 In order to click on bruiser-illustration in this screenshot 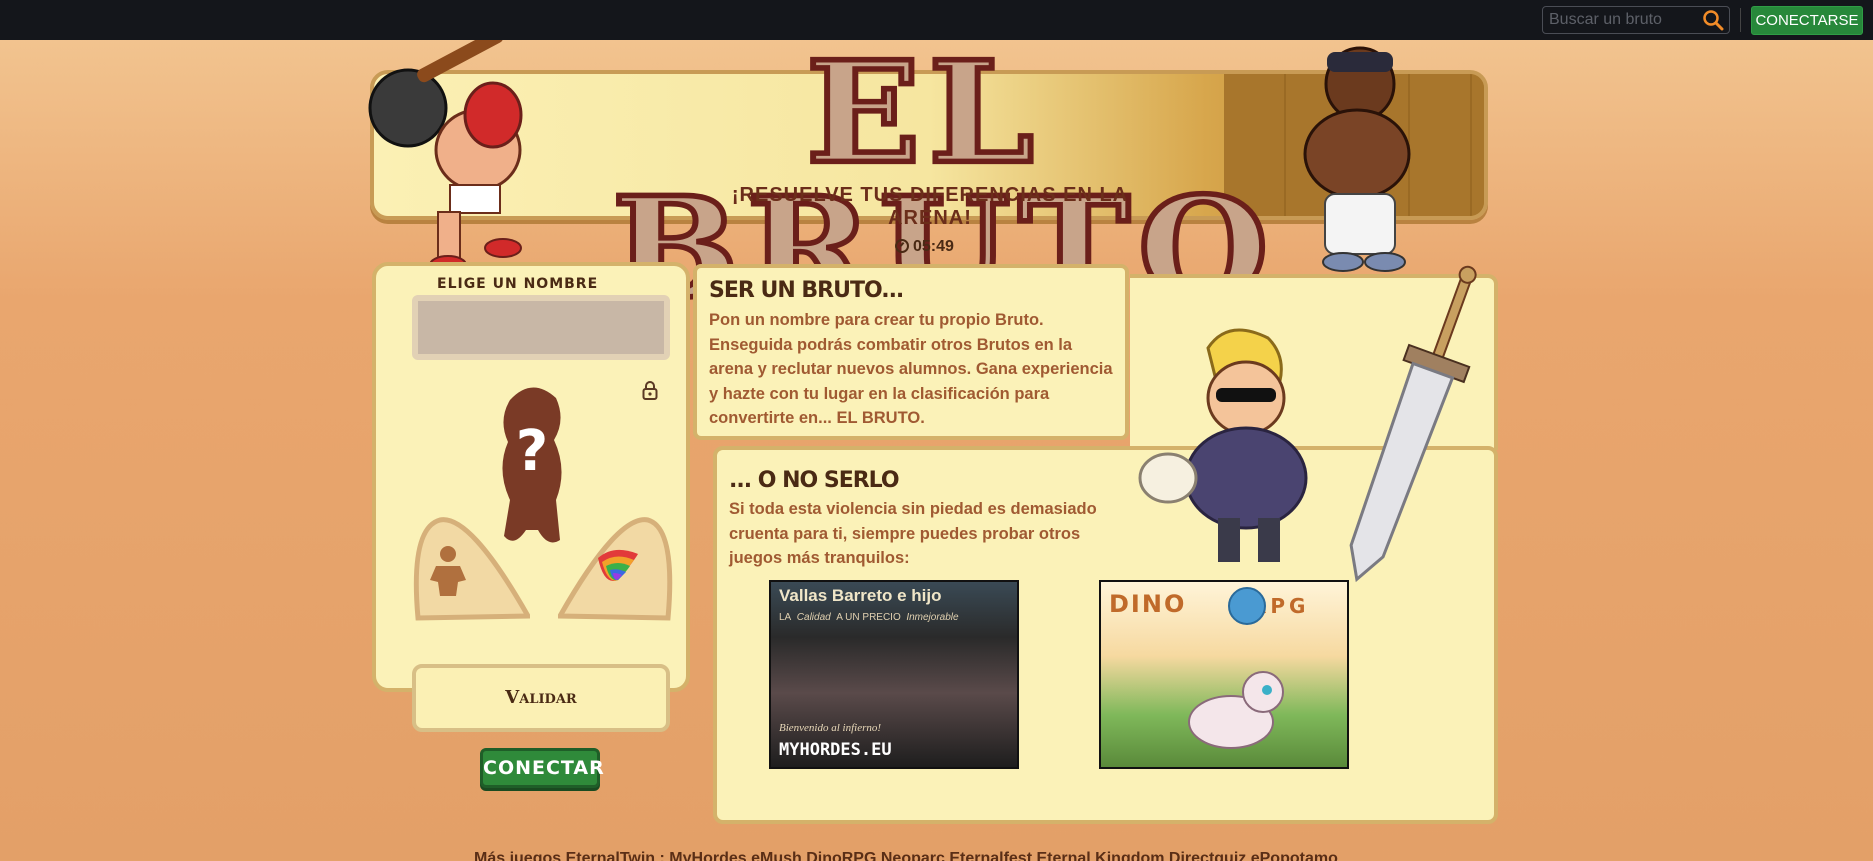, I will do `click(1357, 159)`.